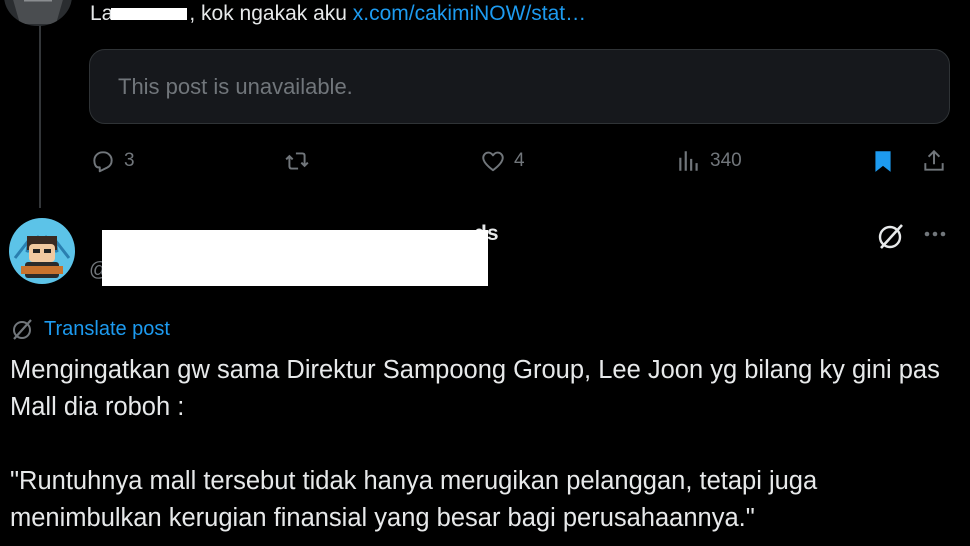 Image resolution: width=970 pixels, height=546 pixels. I want to click on bookmark-button, so click(883, 161).